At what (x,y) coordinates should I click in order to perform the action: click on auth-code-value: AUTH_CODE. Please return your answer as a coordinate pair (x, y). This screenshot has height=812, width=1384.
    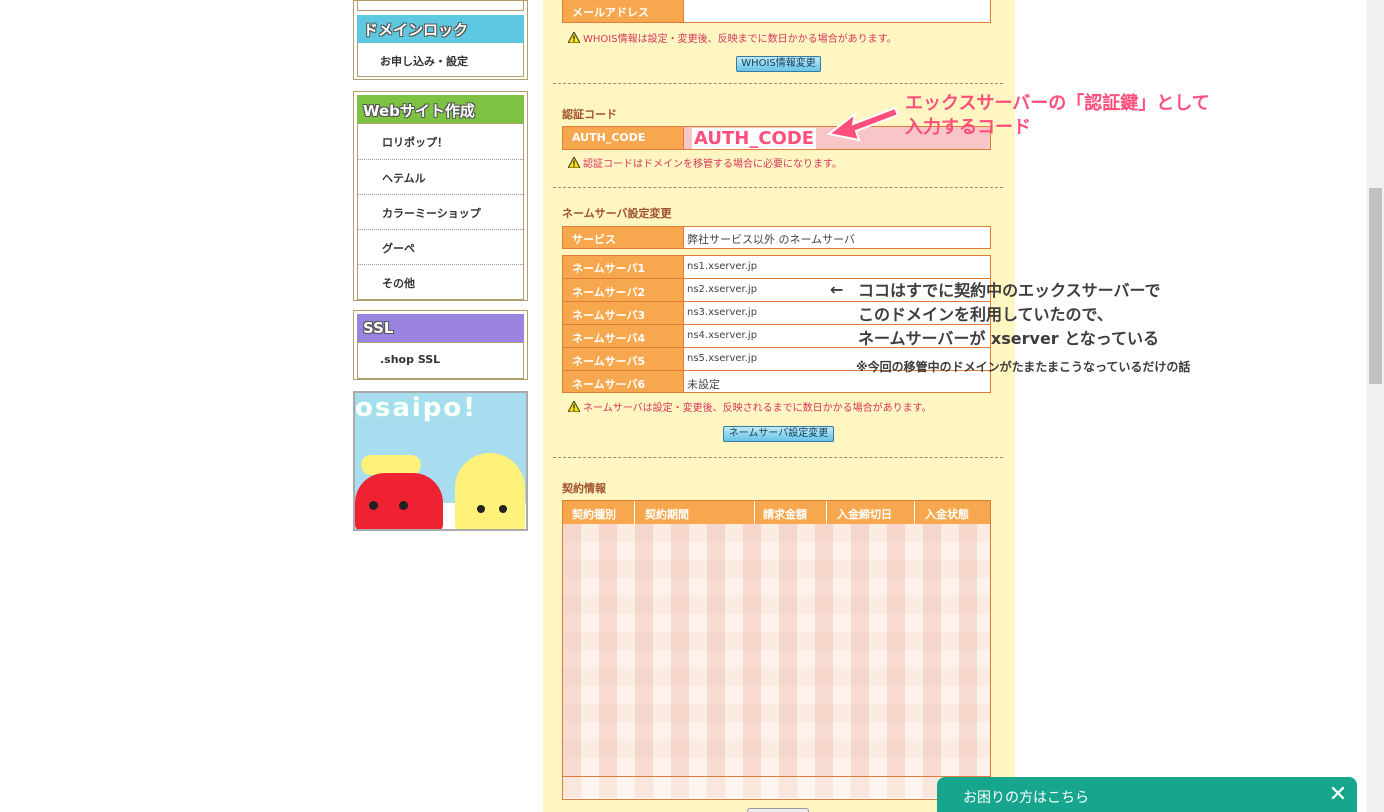
    Looking at the image, I should click on (754, 138).